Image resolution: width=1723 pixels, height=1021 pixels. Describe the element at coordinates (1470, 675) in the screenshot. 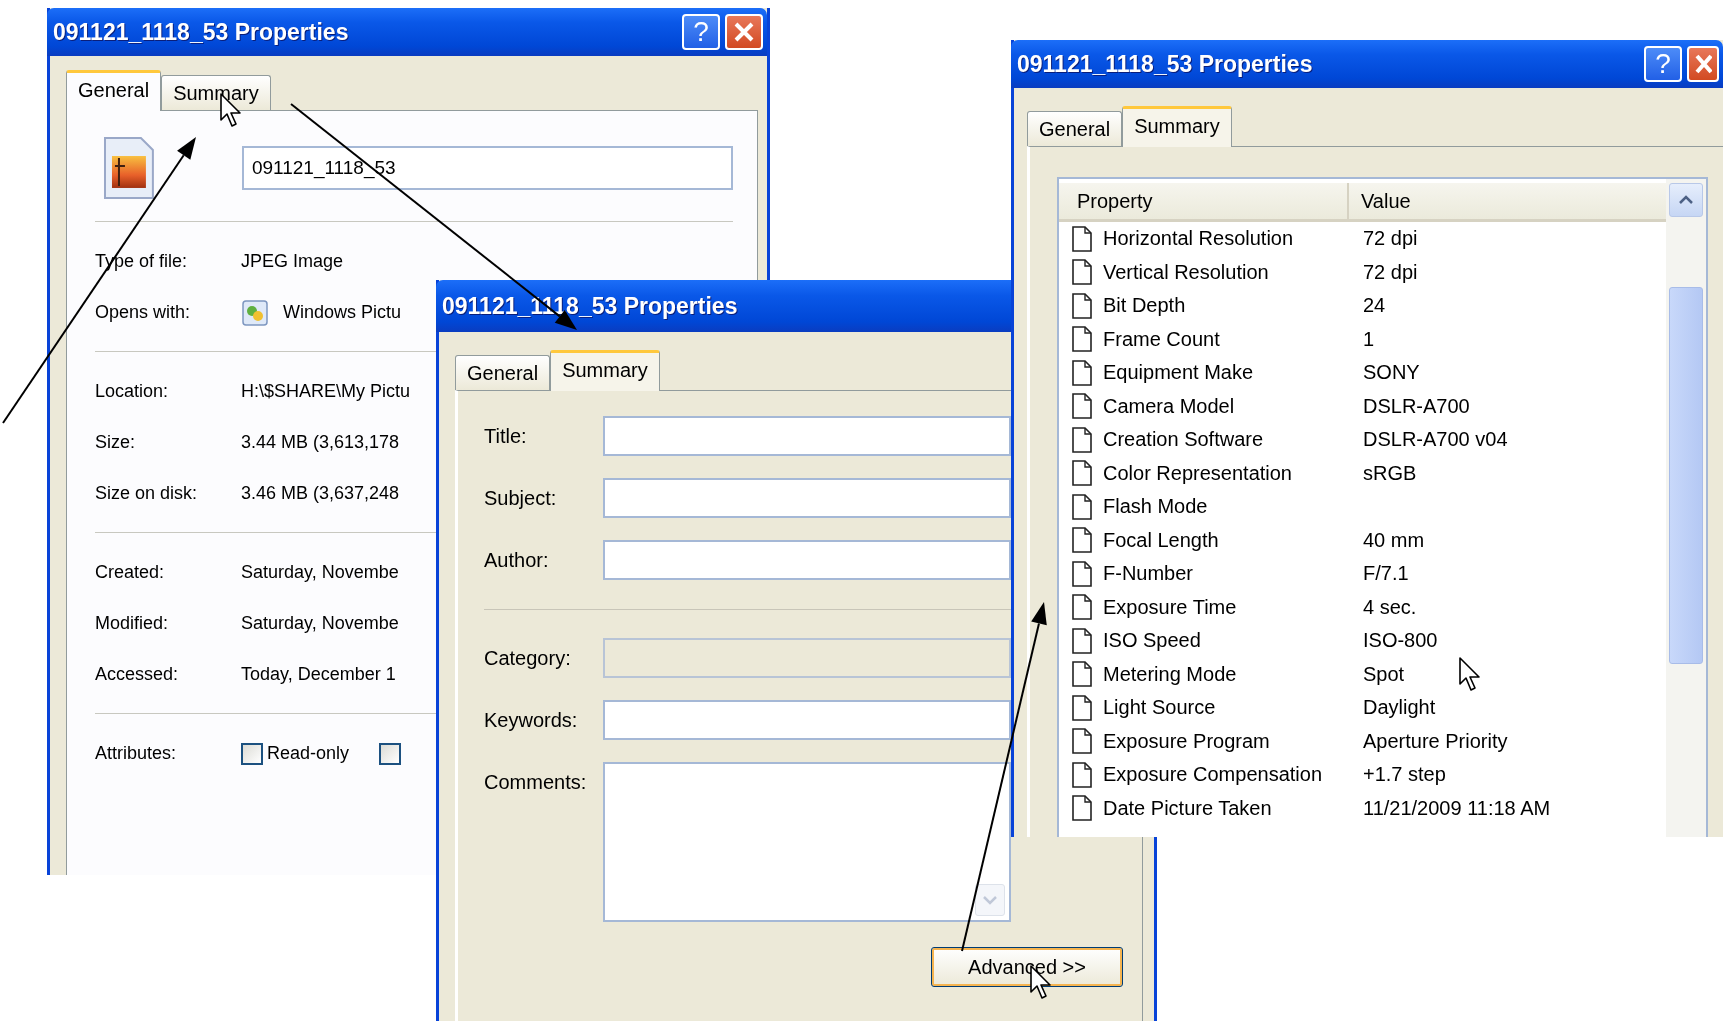

I see `mouse-pointer-icon` at that location.